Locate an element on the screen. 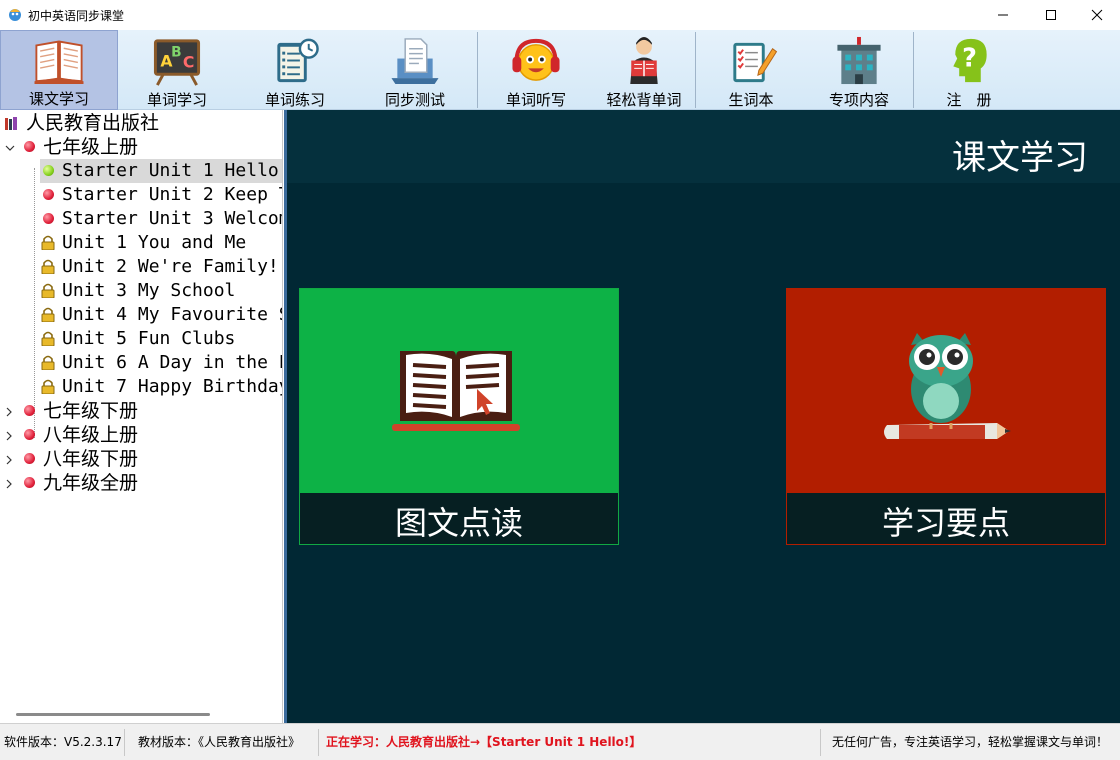  tree-unit-label: Unit 1 You and Me is located at coordinates (154, 242).